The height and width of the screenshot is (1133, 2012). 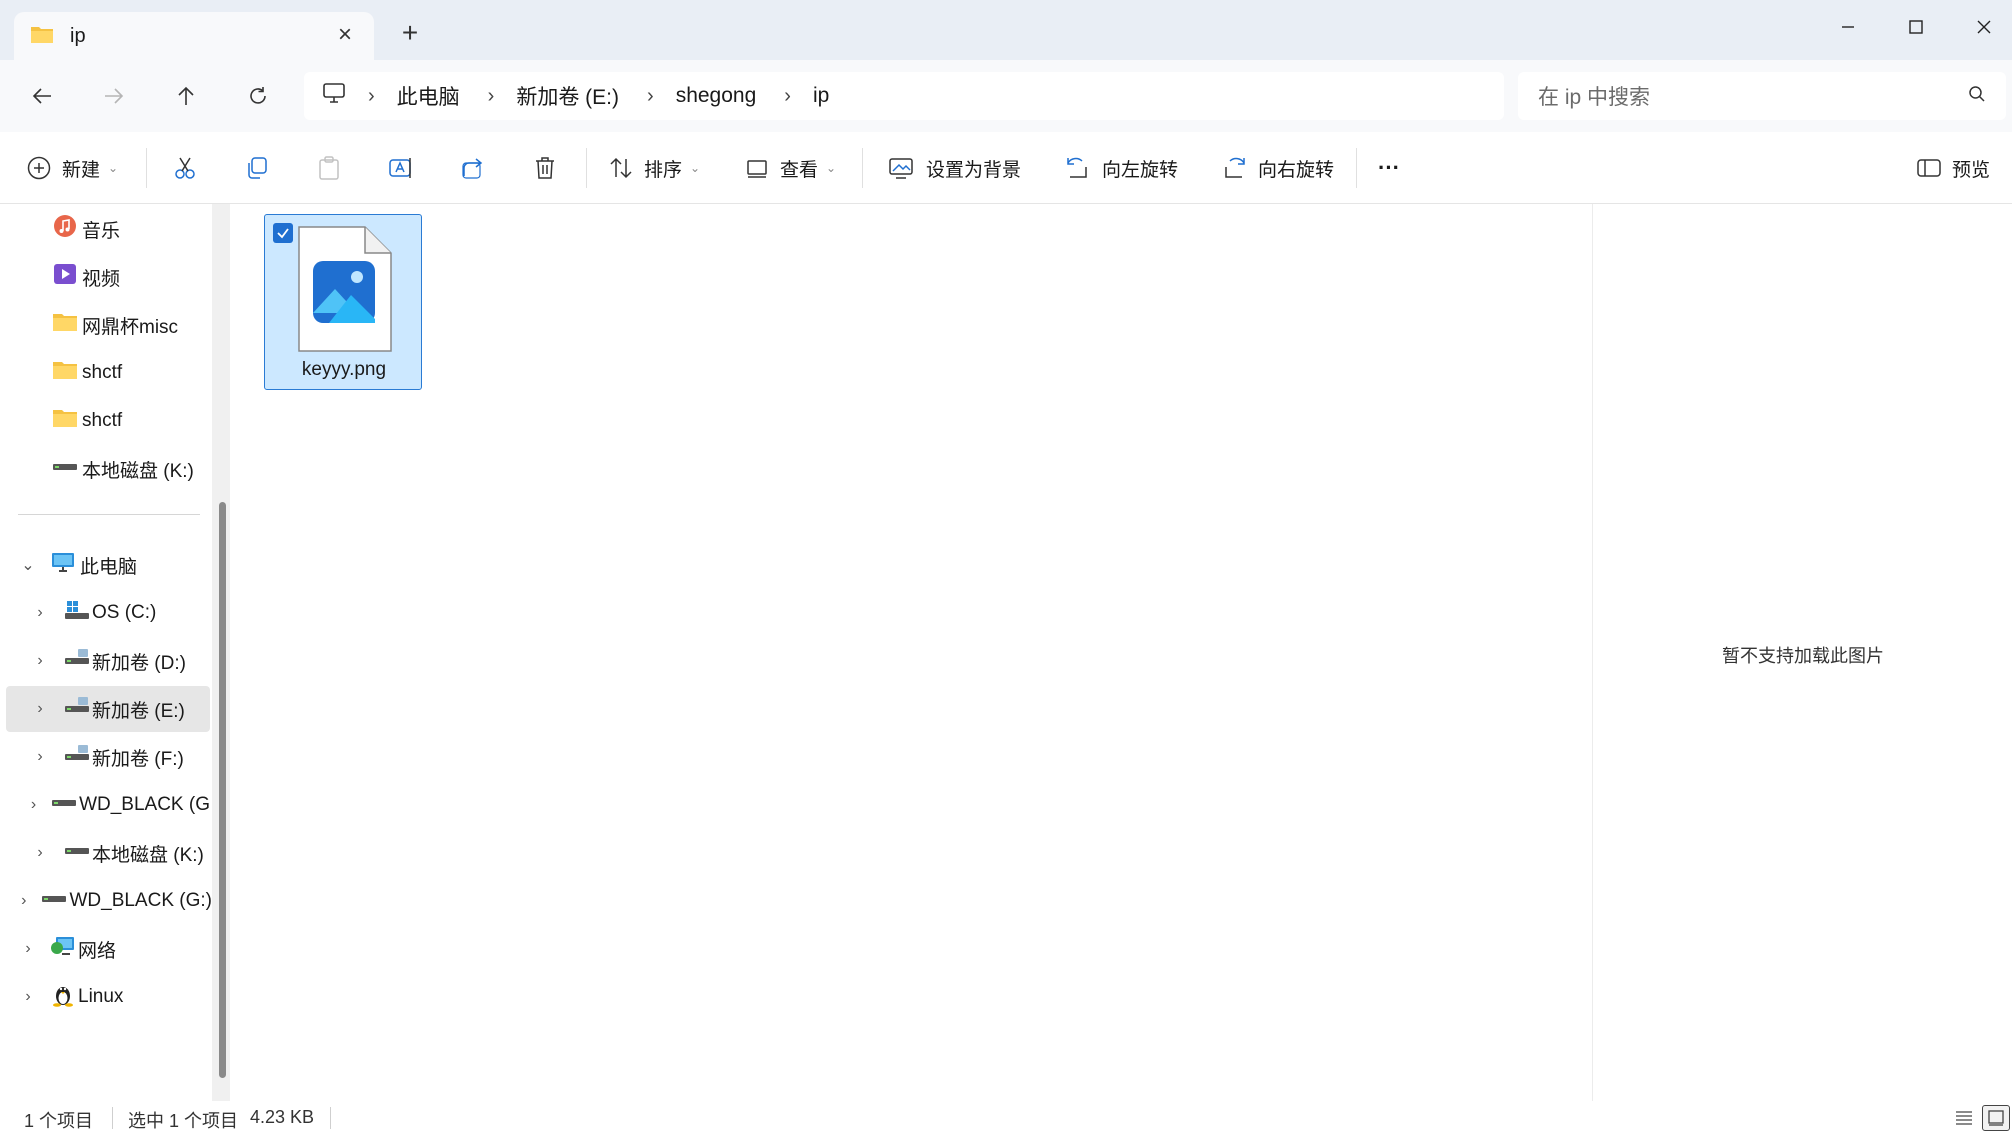 I want to click on details-view-button, so click(x=1964, y=1118).